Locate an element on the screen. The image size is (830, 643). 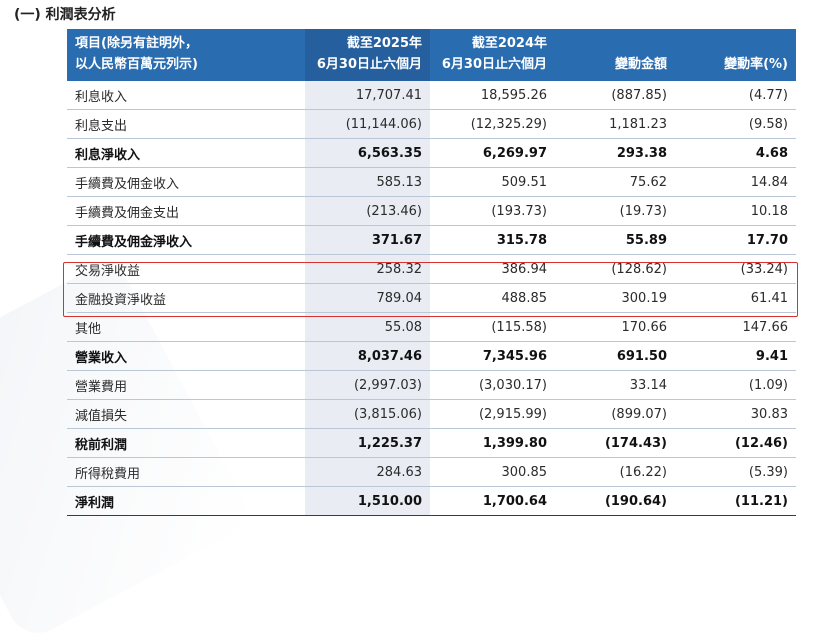
change-rate: 4.68 is located at coordinates (771, 153).